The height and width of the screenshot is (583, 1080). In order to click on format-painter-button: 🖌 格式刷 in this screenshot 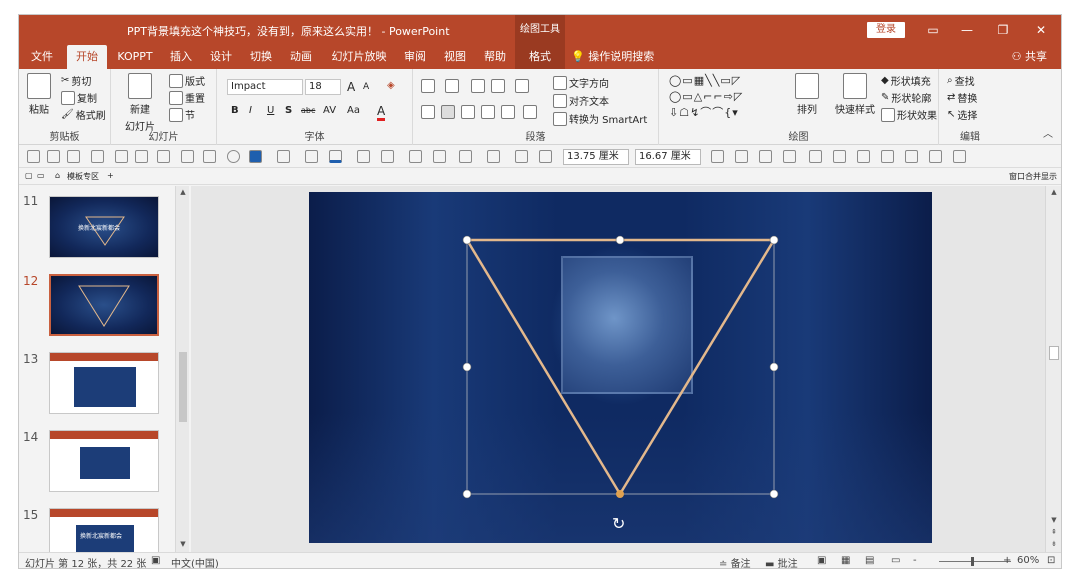, I will do `click(83, 114)`.